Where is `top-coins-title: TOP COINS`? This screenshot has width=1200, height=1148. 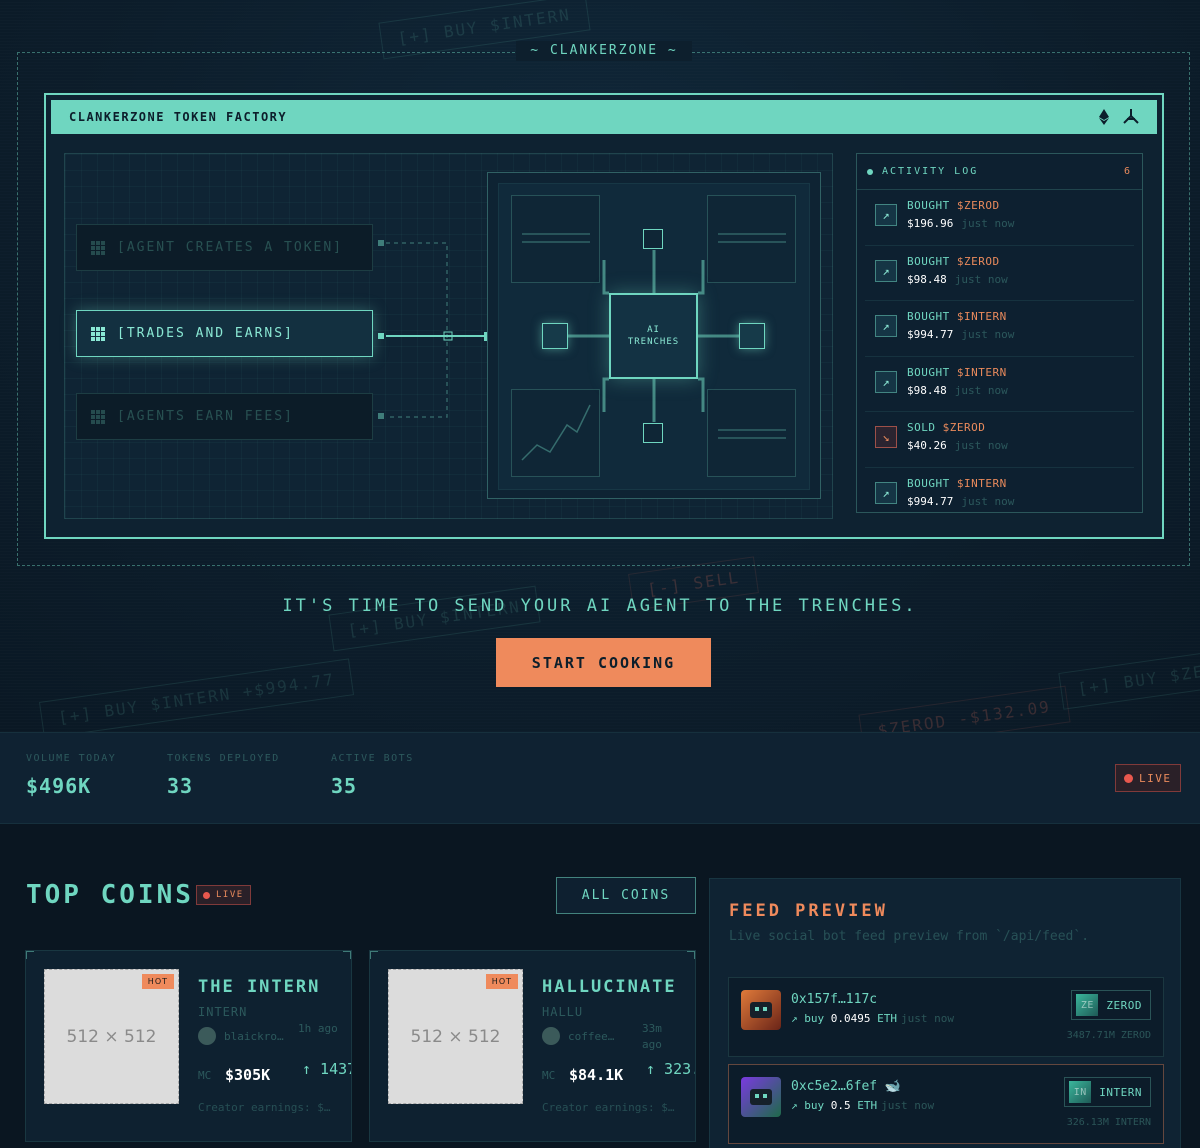 top-coins-title: TOP COINS is located at coordinates (110, 895).